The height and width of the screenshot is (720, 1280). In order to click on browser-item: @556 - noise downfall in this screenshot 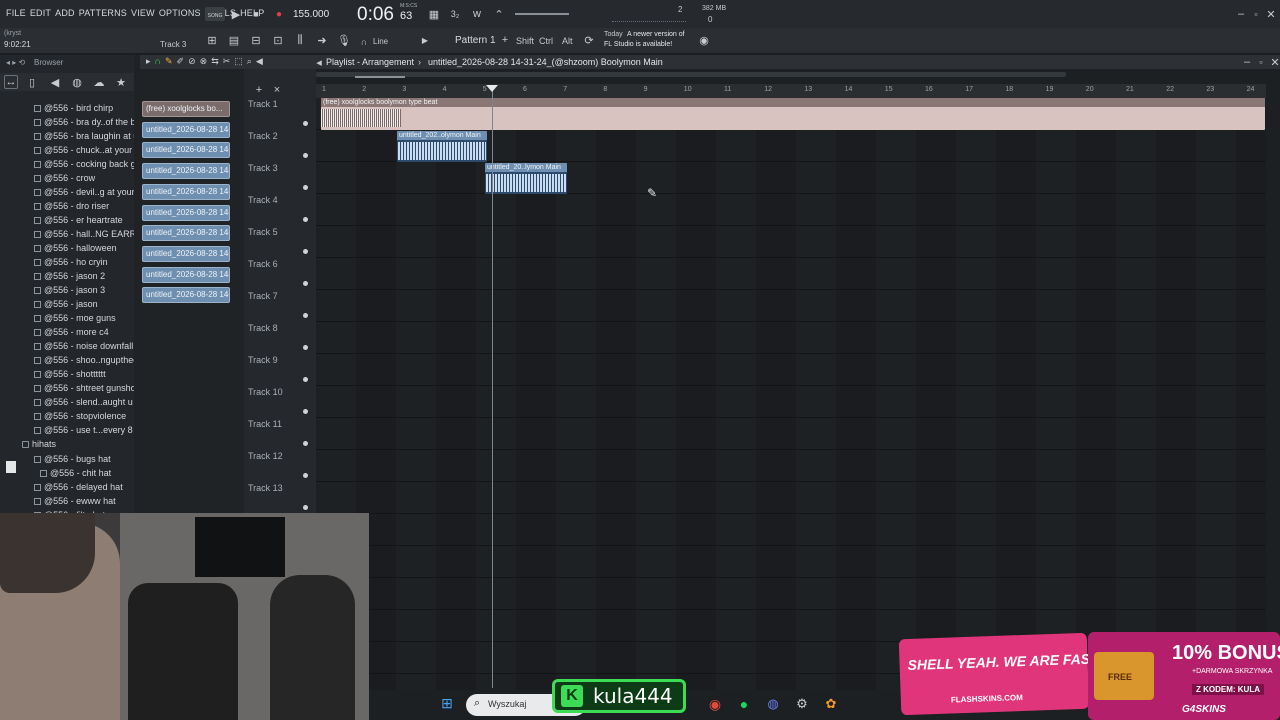, I will do `click(83, 346)`.